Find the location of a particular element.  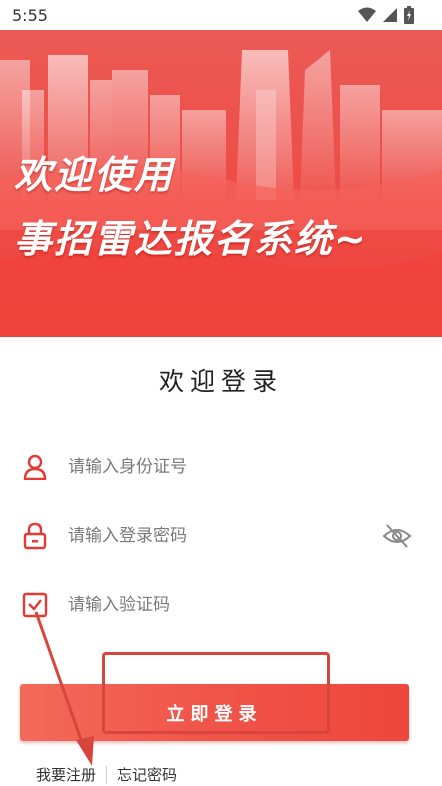

password-field is located at coordinates (220, 536).